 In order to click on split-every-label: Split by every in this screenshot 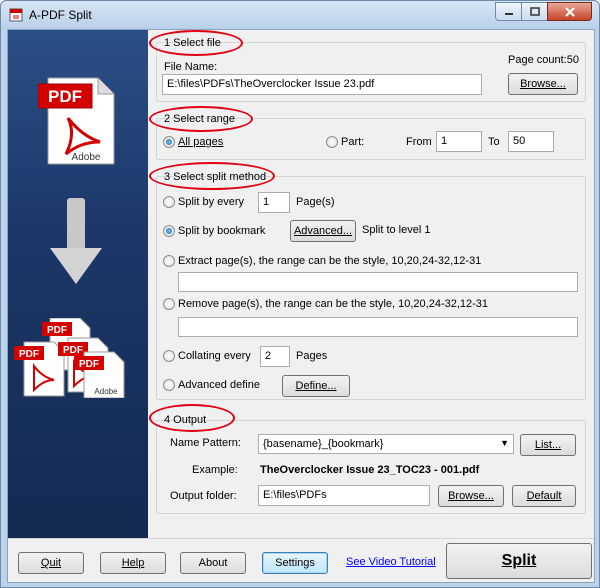, I will do `click(211, 202)`.